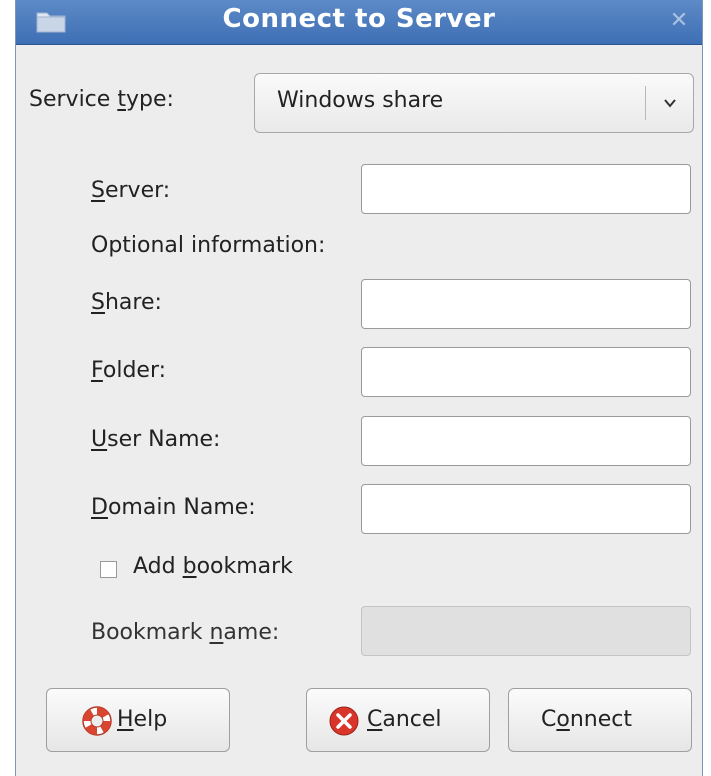 The height and width of the screenshot is (776, 711). Describe the element at coordinates (173, 507) in the screenshot. I see `domain-name-label: Domain Name:` at that location.